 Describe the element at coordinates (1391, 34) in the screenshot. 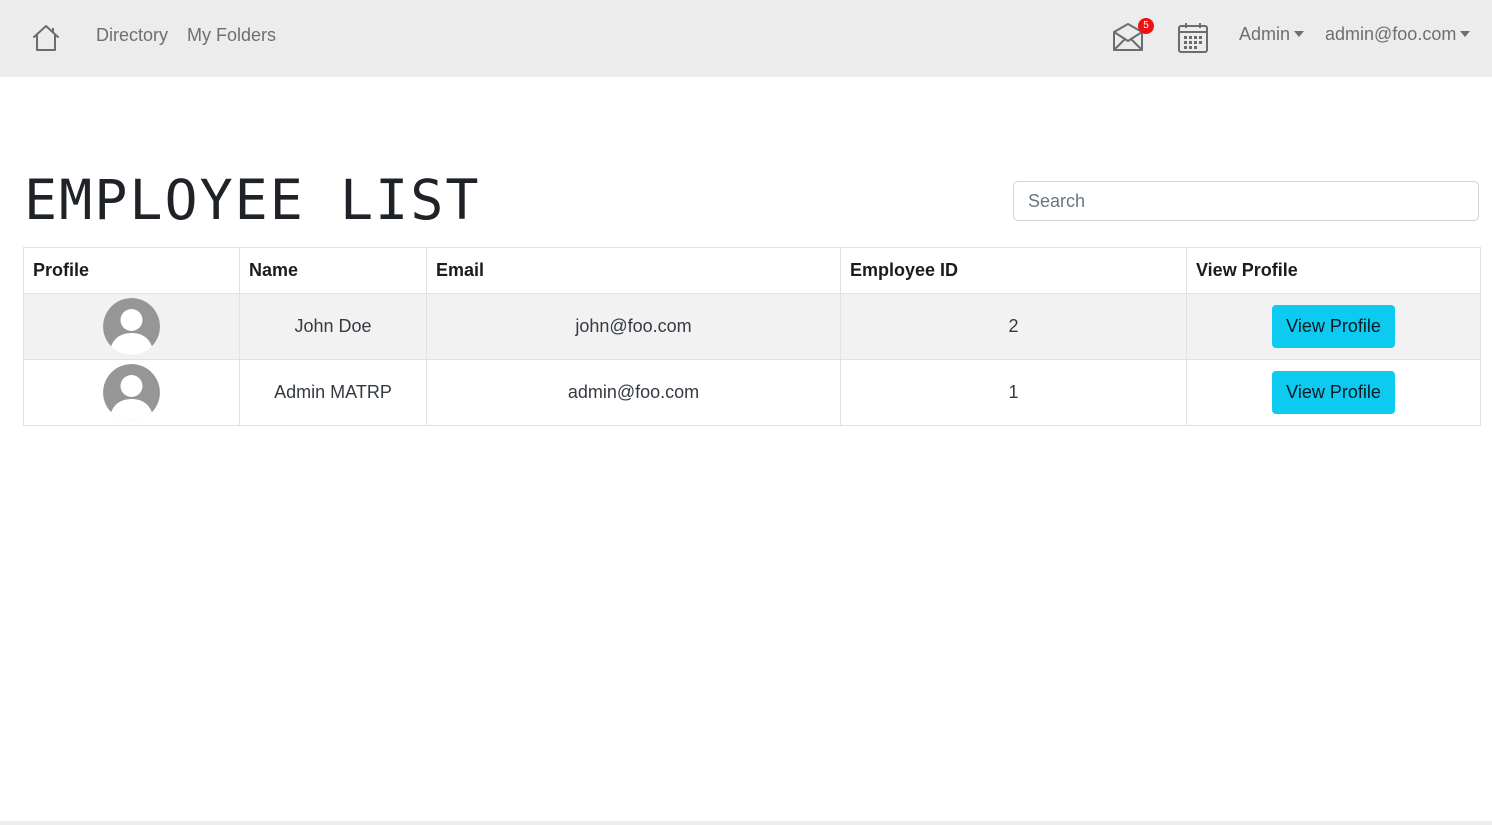

I see `user-dropdown-label: admin@foo.com` at that location.